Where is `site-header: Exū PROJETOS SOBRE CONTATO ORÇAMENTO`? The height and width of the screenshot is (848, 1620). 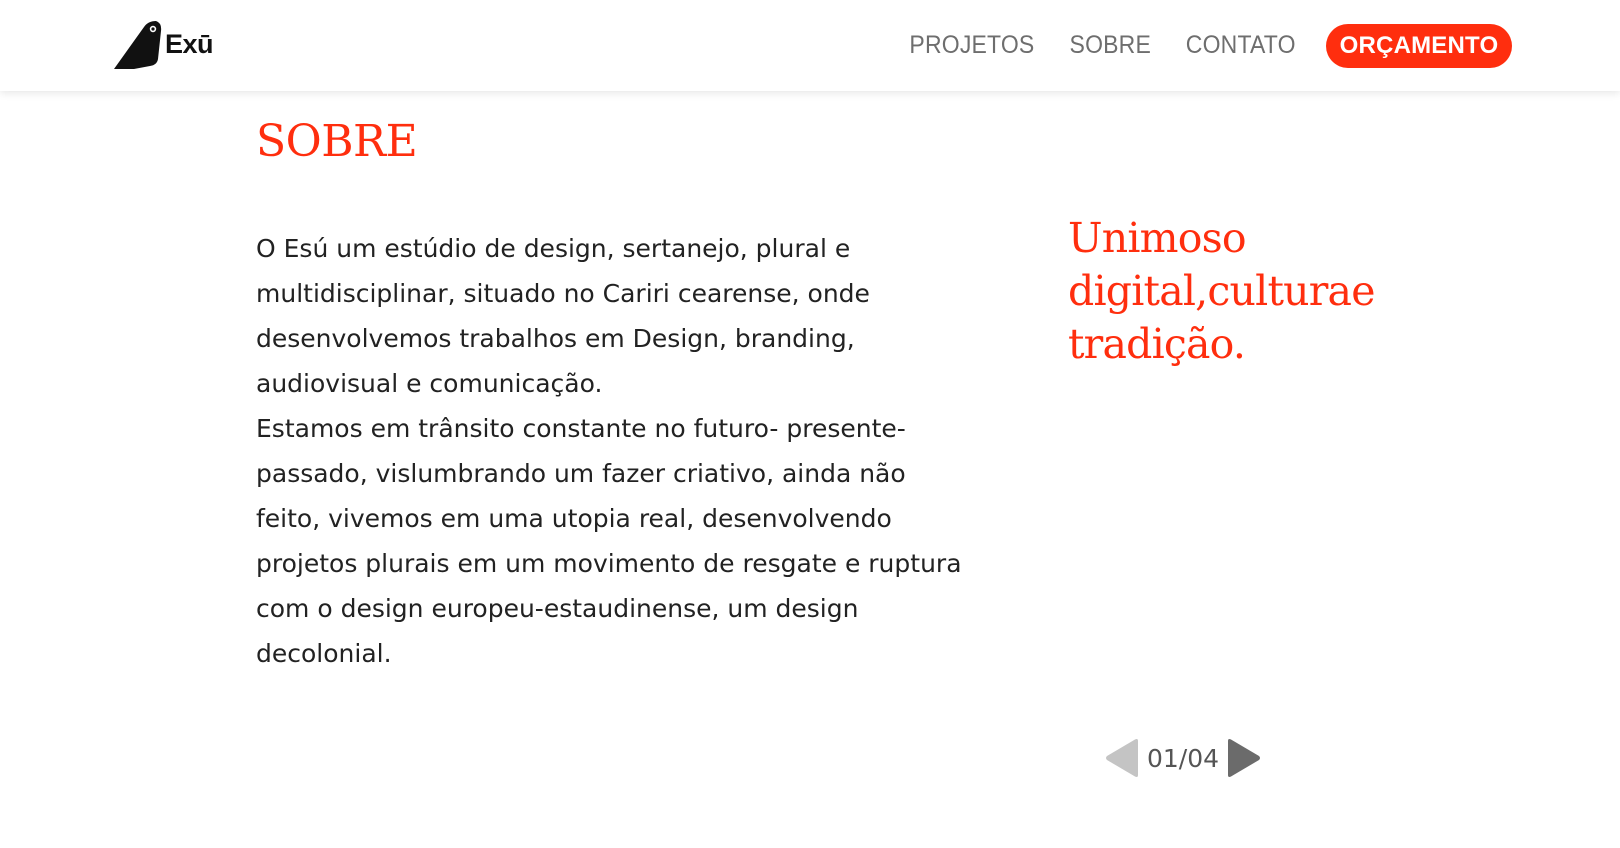 site-header: Exū PROJETOS SOBRE CONTATO ORÇAMENTO is located at coordinates (810, 45).